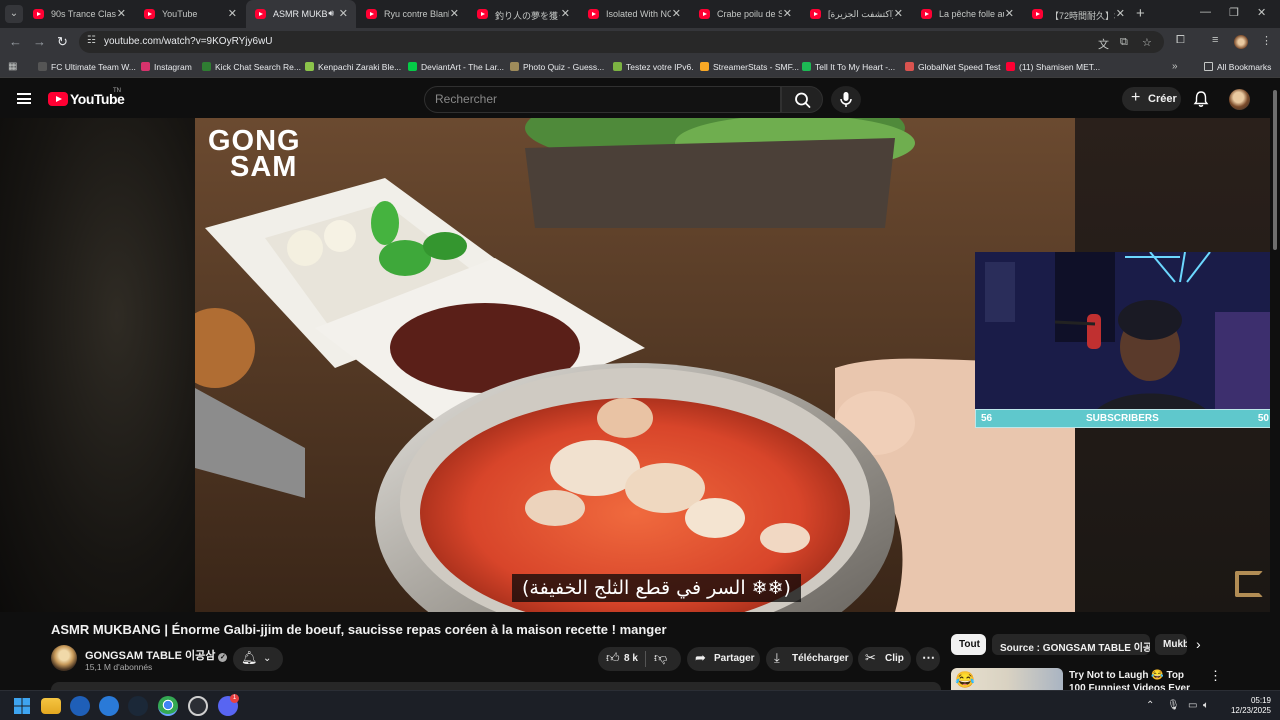  I want to click on translate-icon: 文, so click(1103, 44).